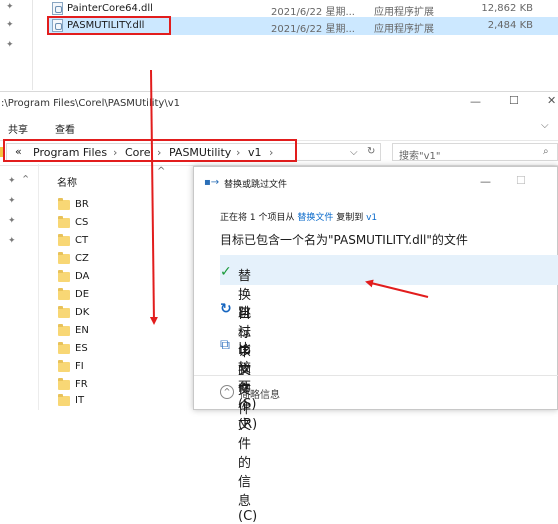 Image resolution: width=558 pixels, height=524 pixels. I want to click on folder-name: CZ, so click(82, 258).